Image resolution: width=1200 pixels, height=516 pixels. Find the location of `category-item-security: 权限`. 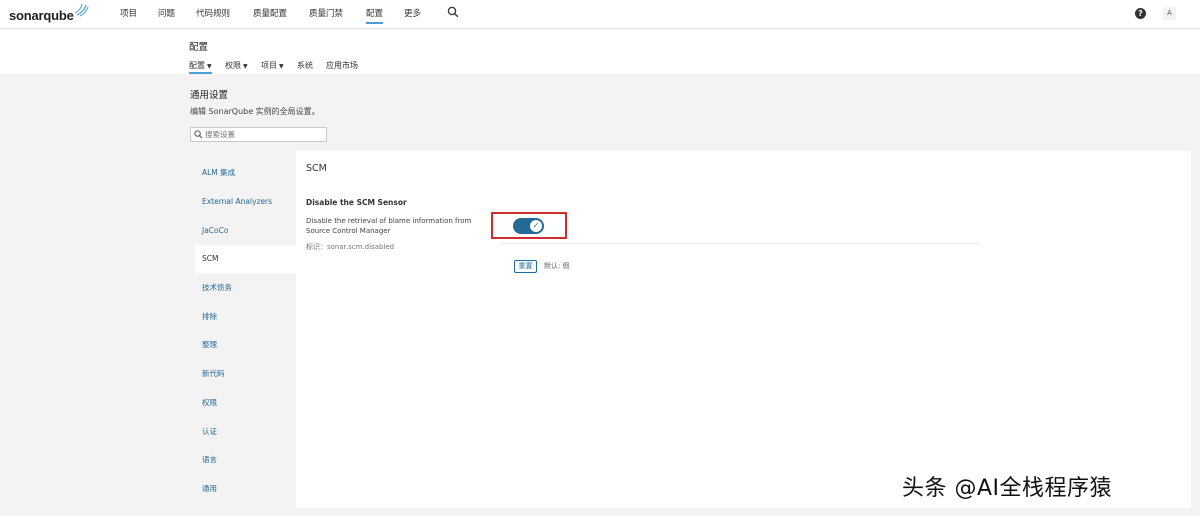

category-item-security: 权限 is located at coordinates (245, 403).